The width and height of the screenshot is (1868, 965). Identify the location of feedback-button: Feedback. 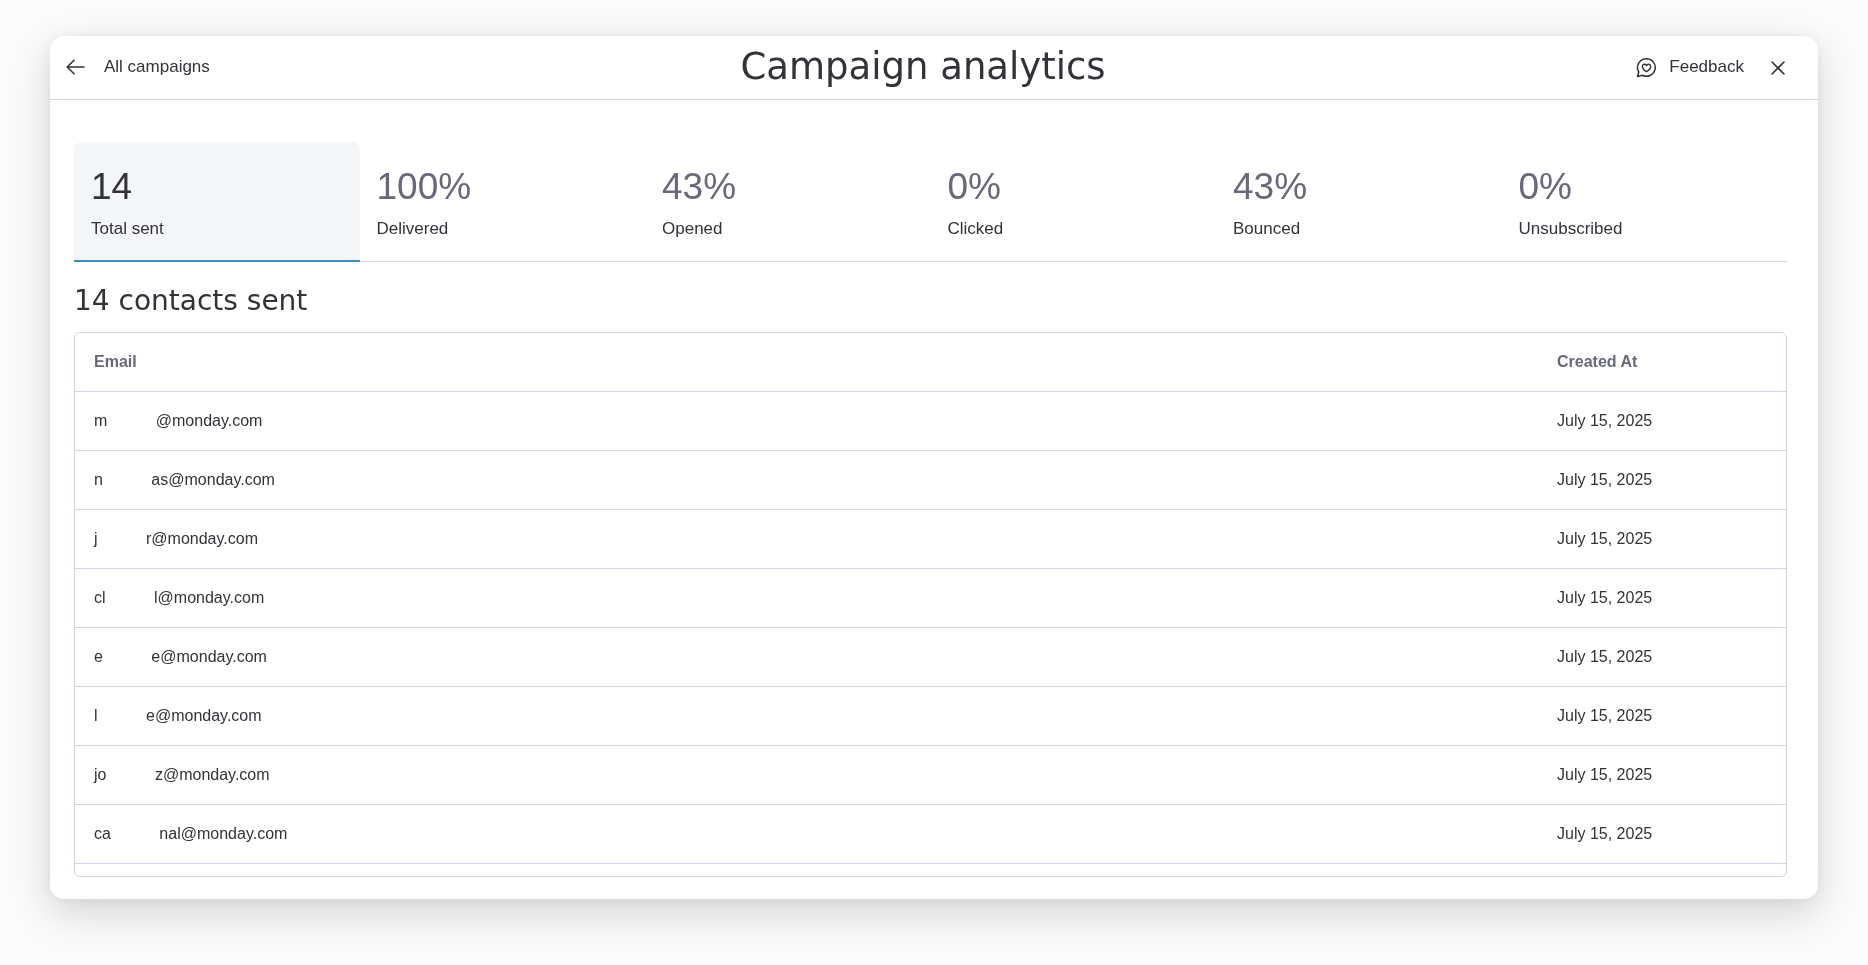
(1690, 67).